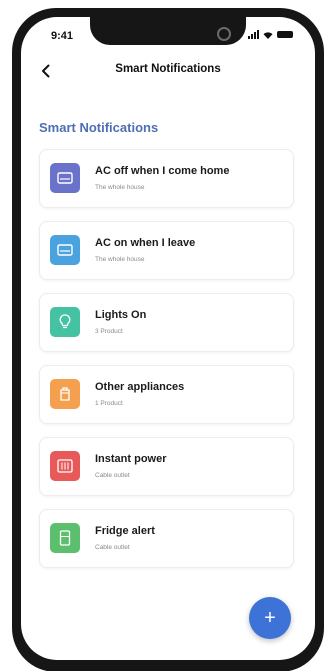  Describe the element at coordinates (224, 34) in the screenshot. I see `camera-icon` at that location.